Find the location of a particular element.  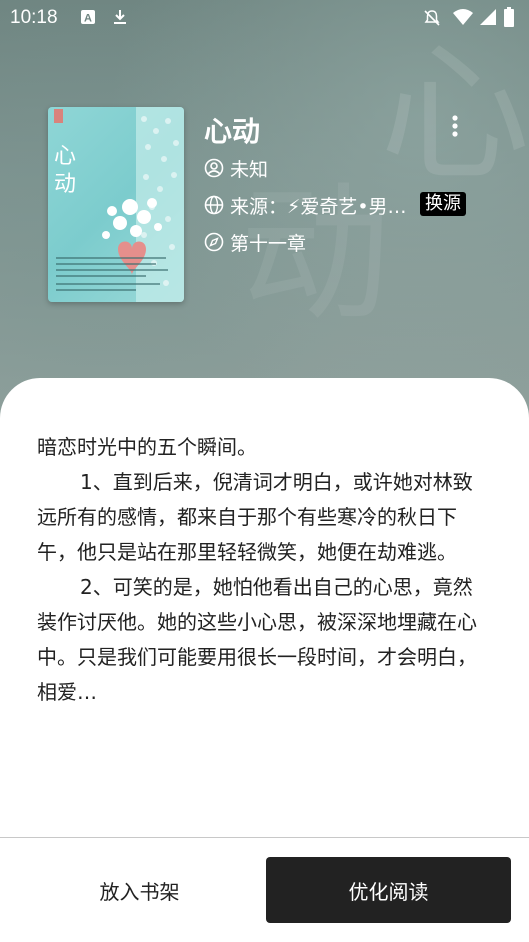

add-to-shelf-button: 放入书架 is located at coordinates (139, 890).